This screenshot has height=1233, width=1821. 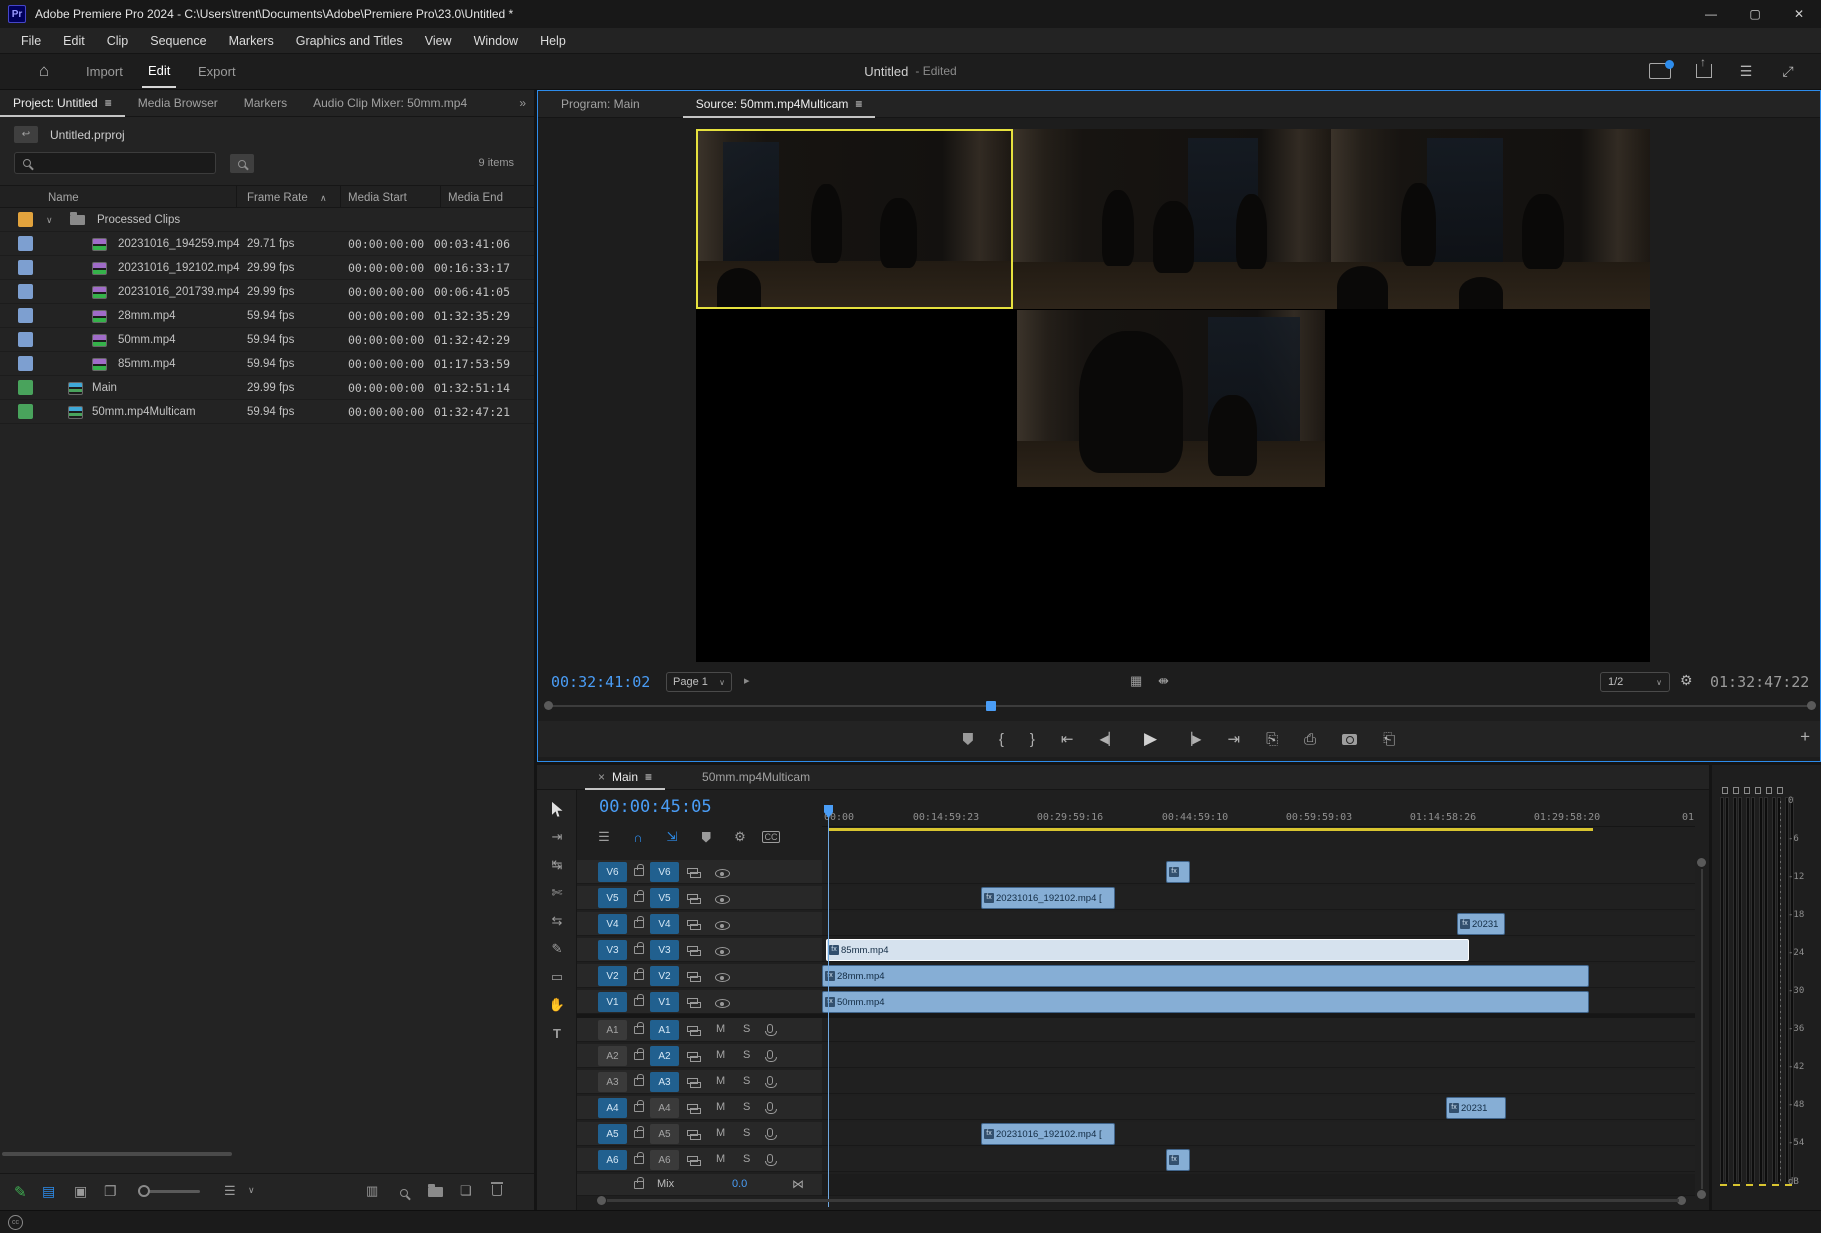 What do you see at coordinates (62, 103) in the screenshot?
I see `tab-project: Project: Untitled ≡` at bounding box center [62, 103].